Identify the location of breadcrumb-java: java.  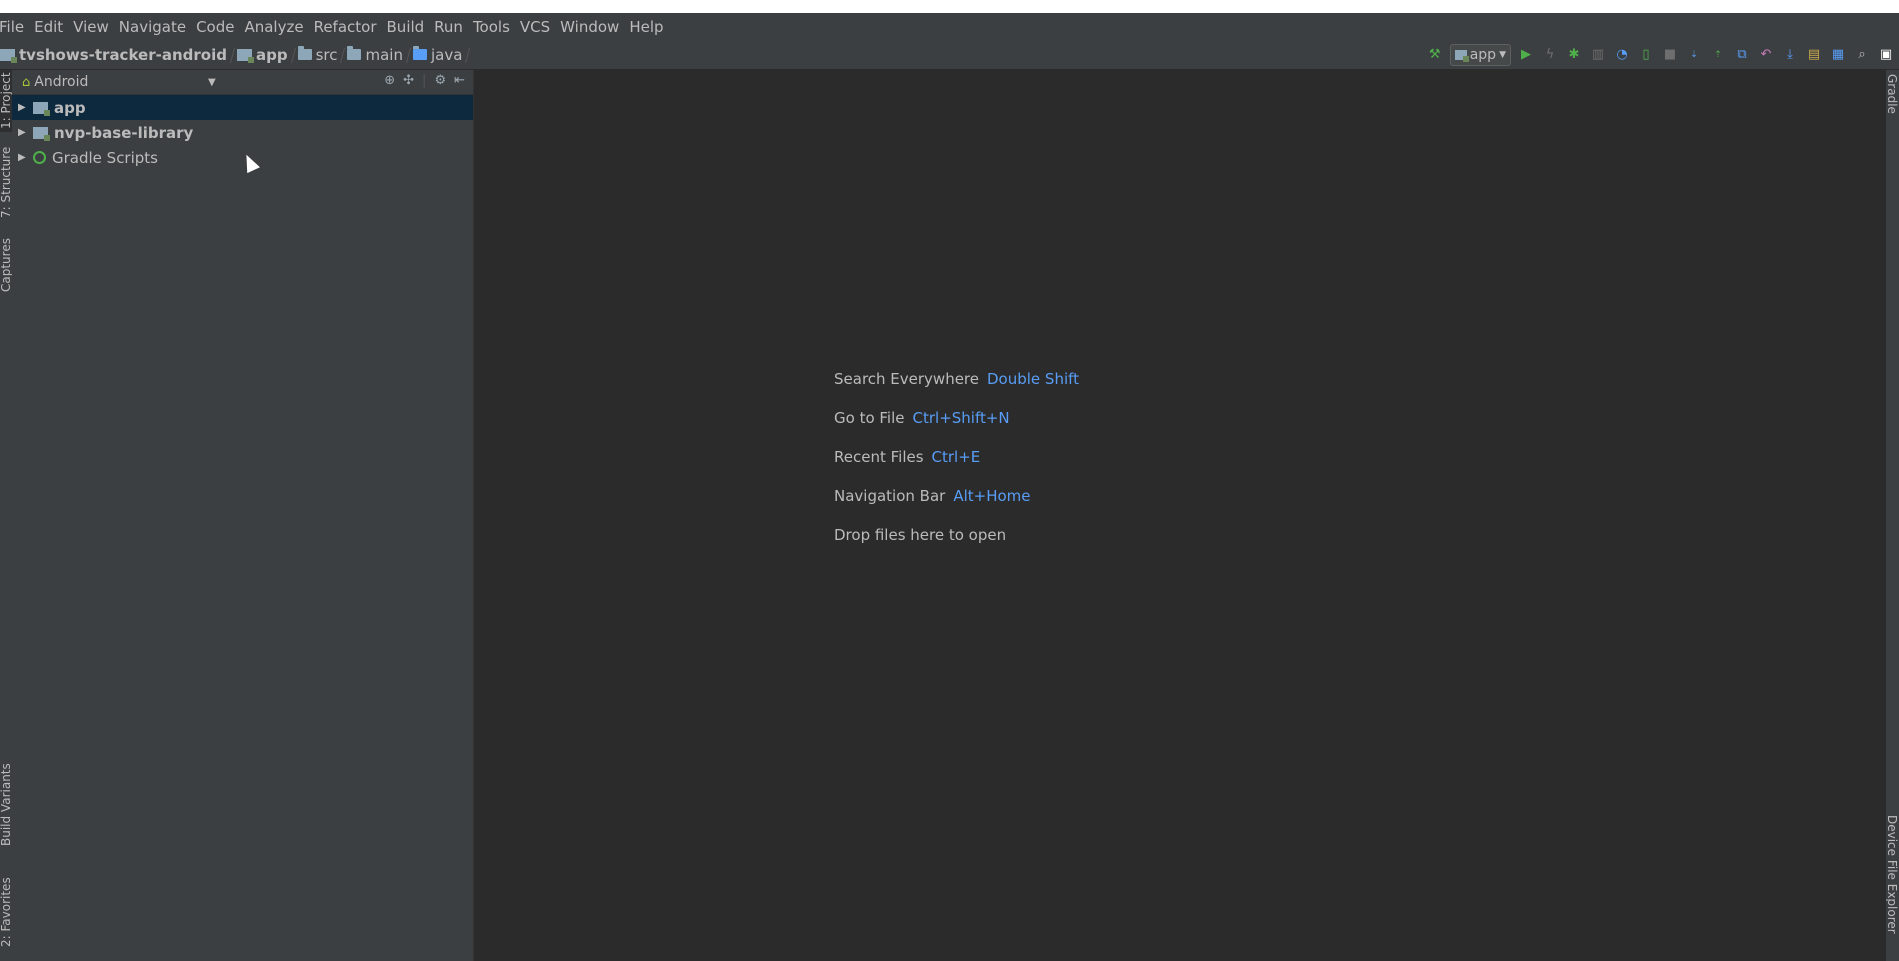
(438, 55).